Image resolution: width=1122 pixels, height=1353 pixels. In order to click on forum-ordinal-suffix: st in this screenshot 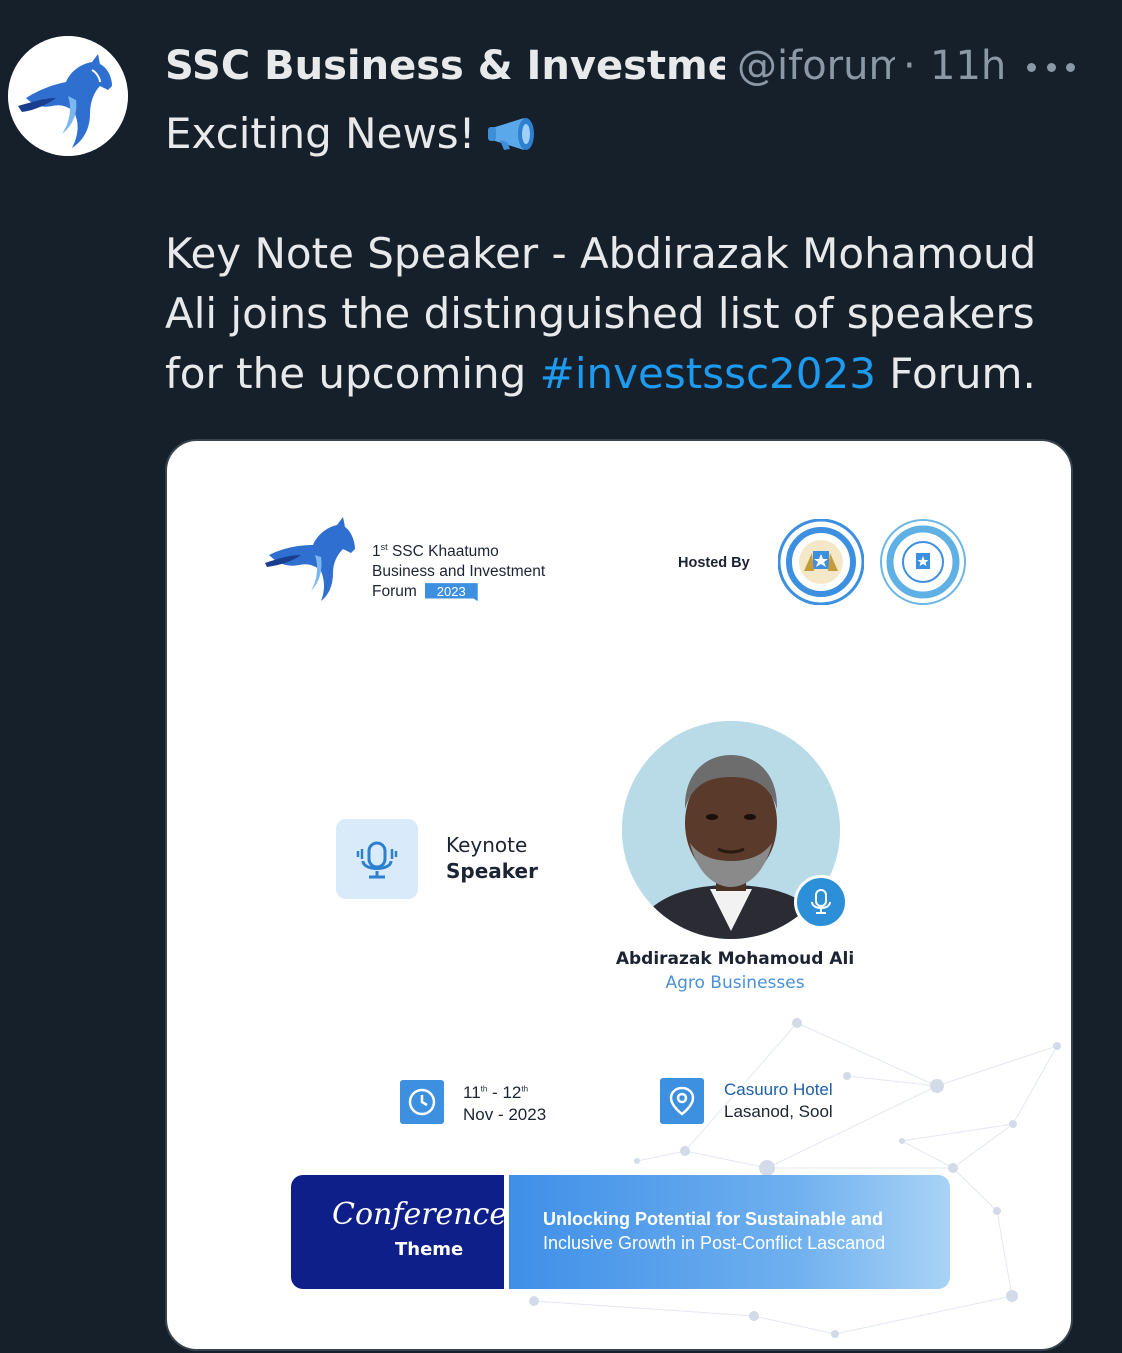, I will do `click(384, 547)`.